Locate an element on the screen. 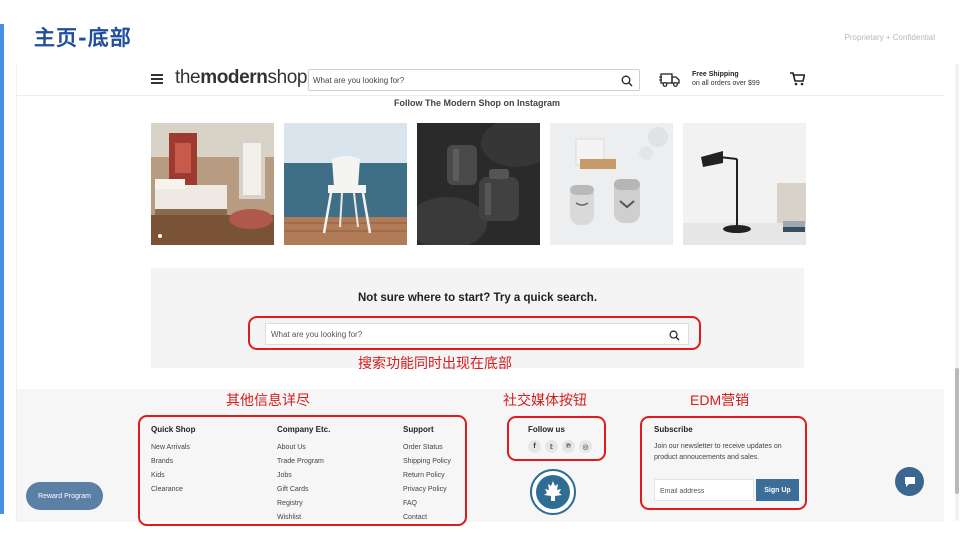 This screenshot has width=960, height=540. site-logo: themodernshop is located at coordinates (241, 78).